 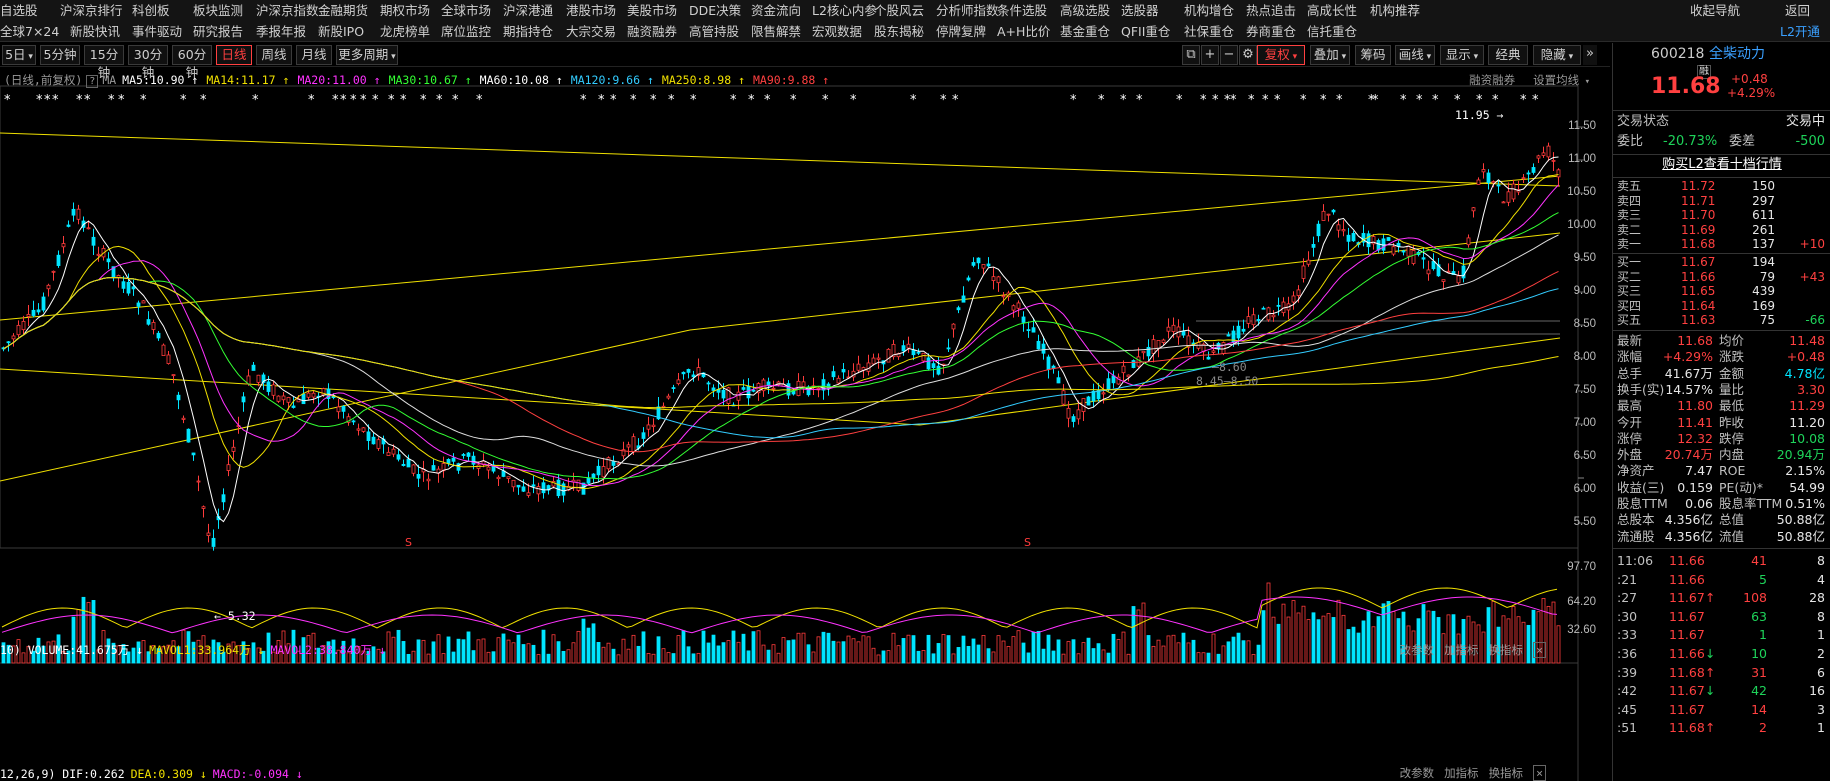 What do you see at coordinates (157, 31) in the screenshot?
I see `menu2-item-3: 事件驱动` at bounding box center [157, 31].